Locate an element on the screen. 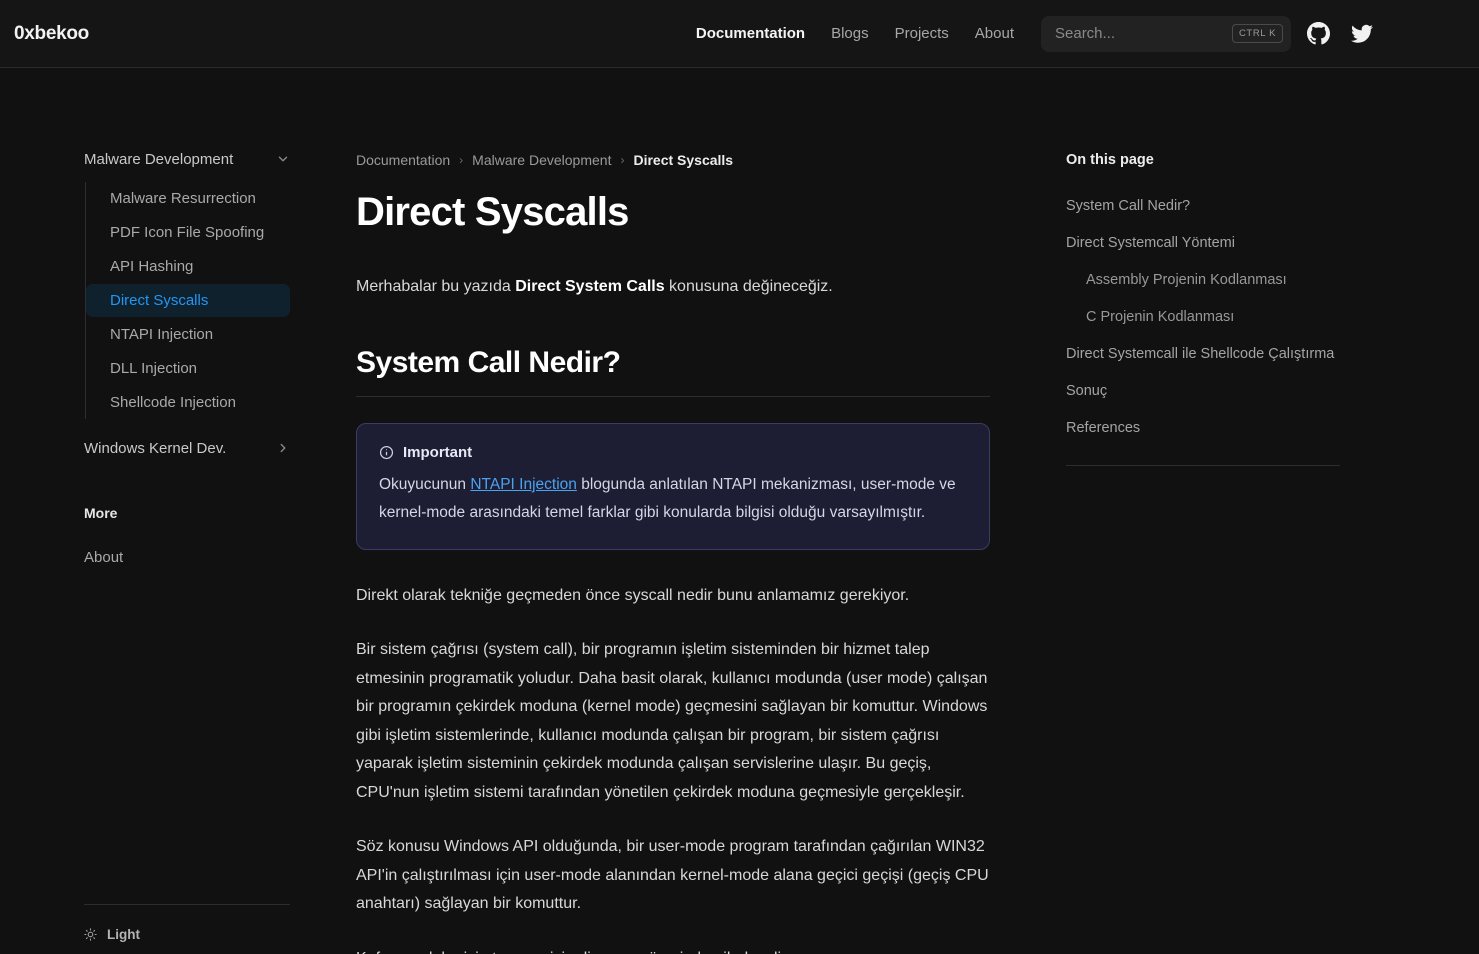 The image size is (1479, 954). callout-text-before: Okuyucunun is located at coordinates (425, 484).